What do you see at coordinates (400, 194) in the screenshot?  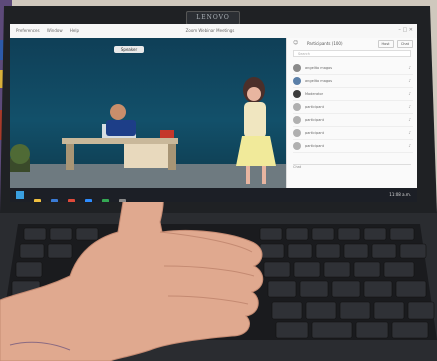 I see `taskbar-clock: 11:08 a.m.` at bounding box center [400, 194].